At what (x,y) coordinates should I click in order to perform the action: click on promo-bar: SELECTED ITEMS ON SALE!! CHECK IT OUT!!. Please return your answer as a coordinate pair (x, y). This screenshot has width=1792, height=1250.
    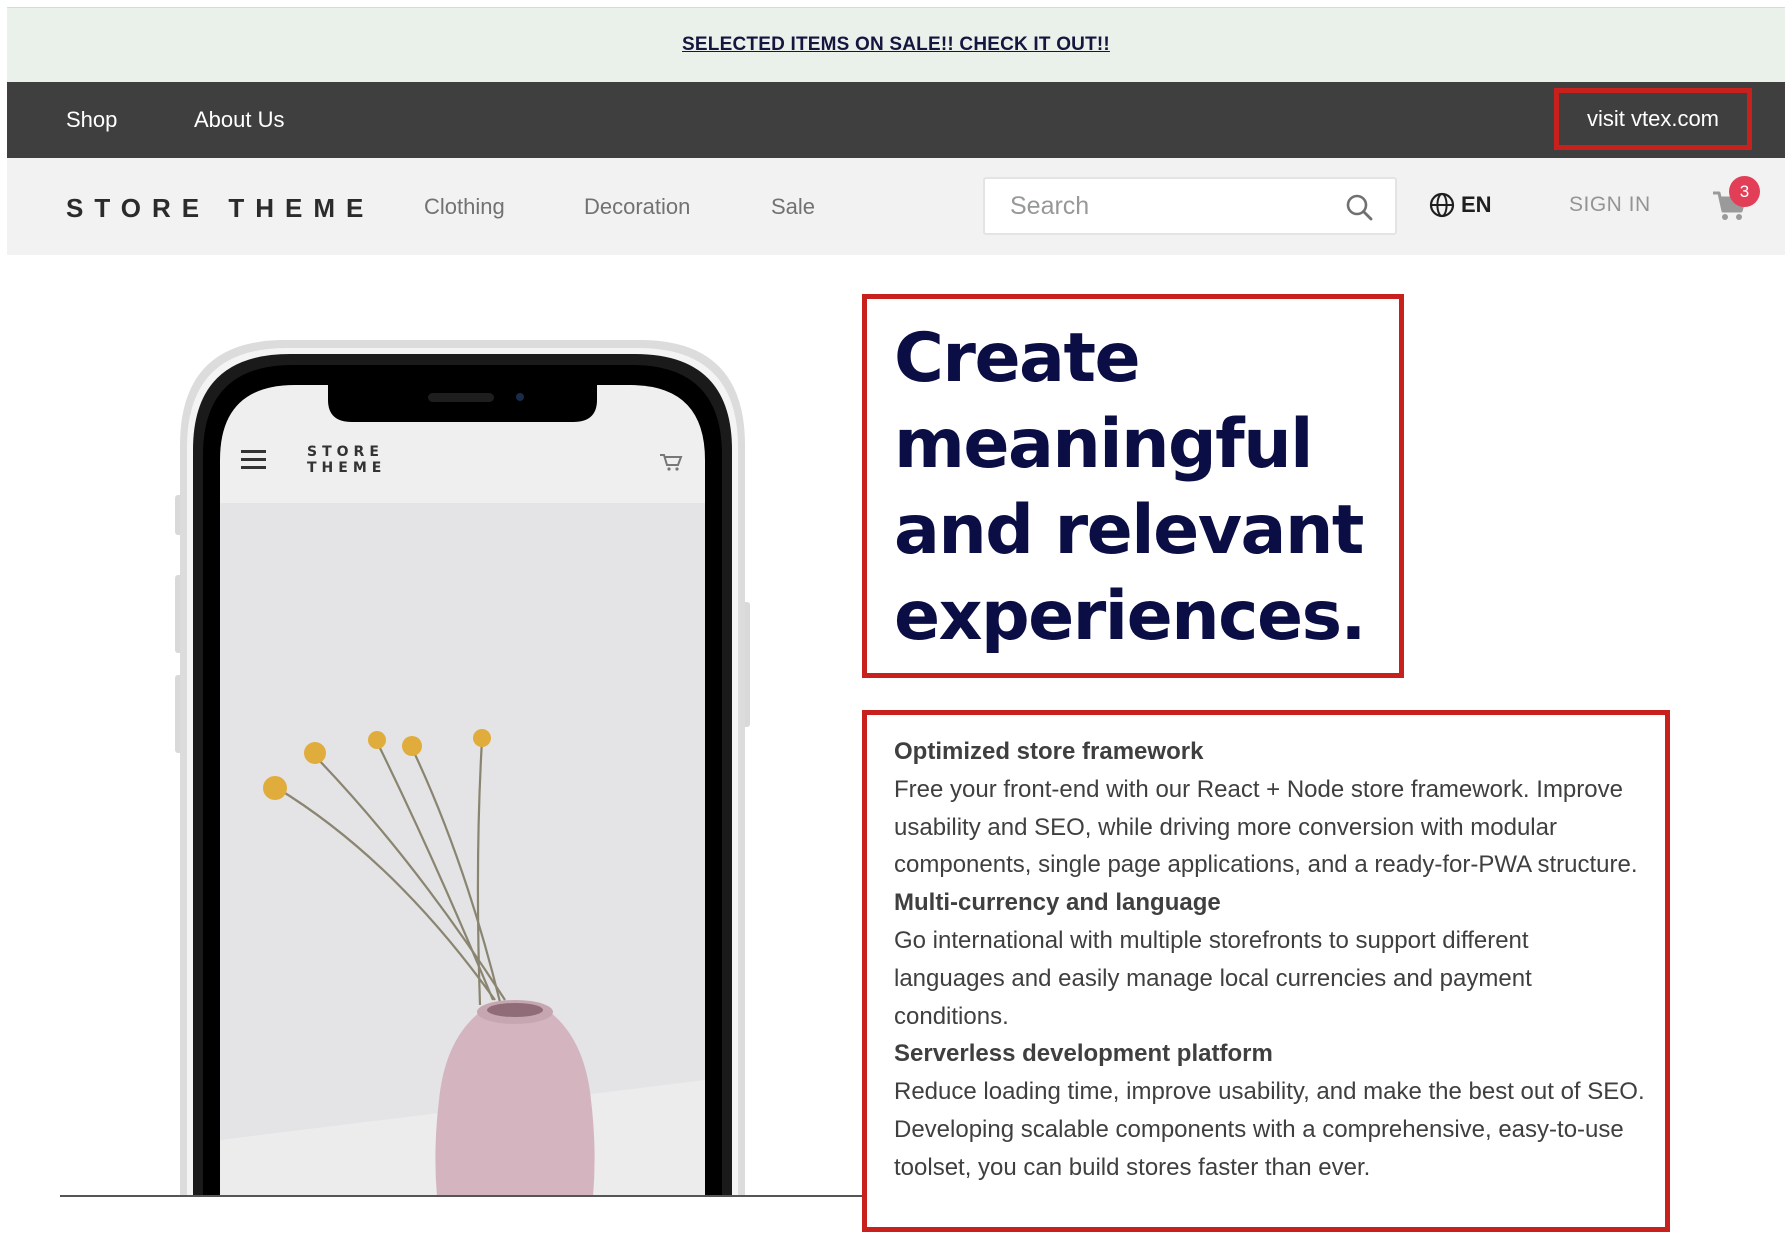
    Looking at the image, I should click on (896, 44).